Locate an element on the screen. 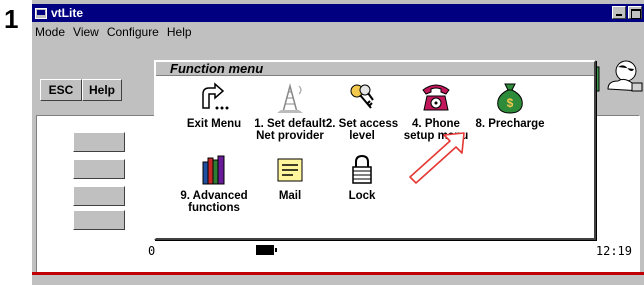  function-menu-title: Function menu is located at coordinates (217, 68).